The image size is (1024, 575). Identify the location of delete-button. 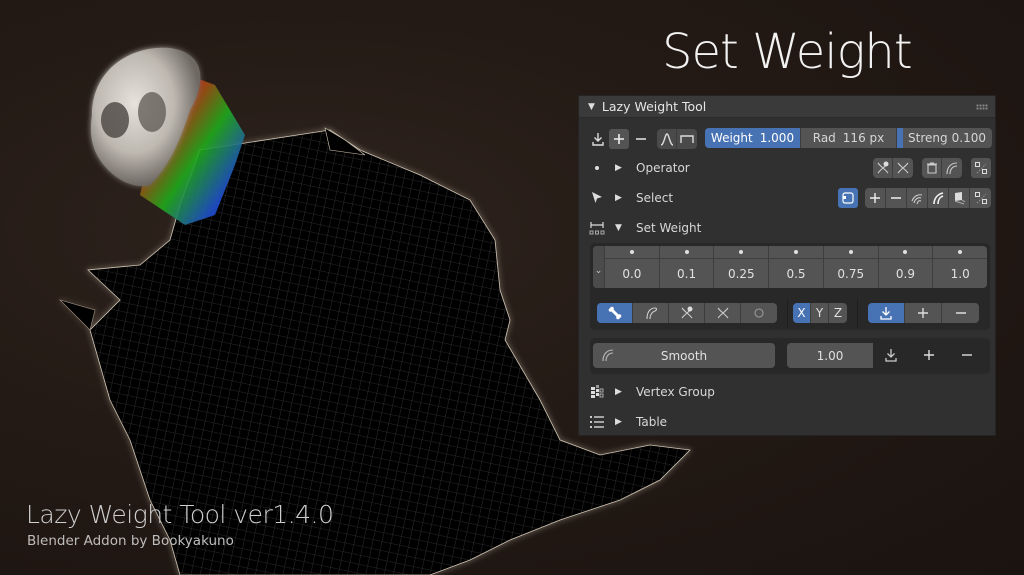
(932, 168).